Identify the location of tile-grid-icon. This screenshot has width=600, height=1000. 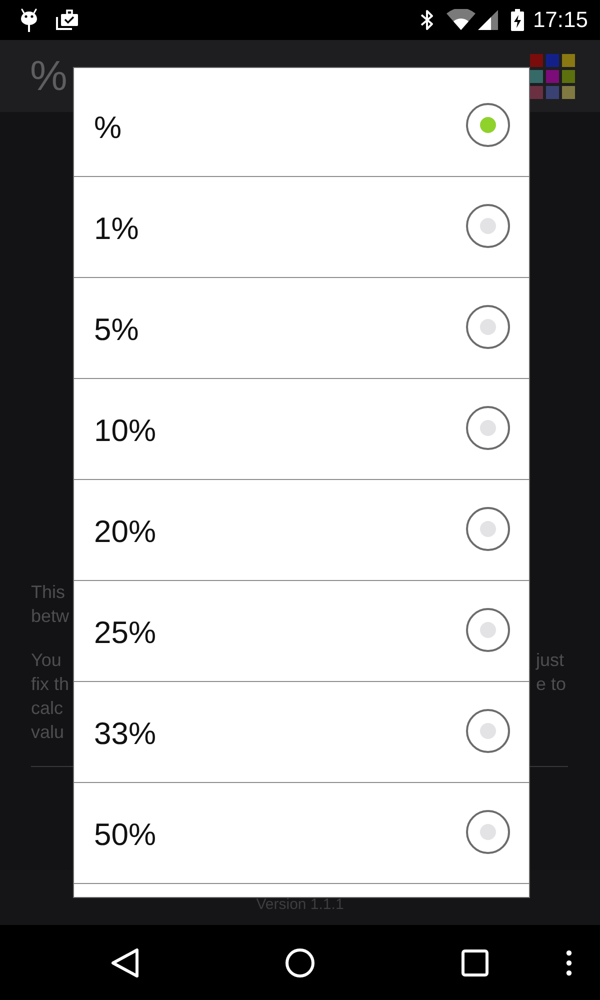
(552, 76).